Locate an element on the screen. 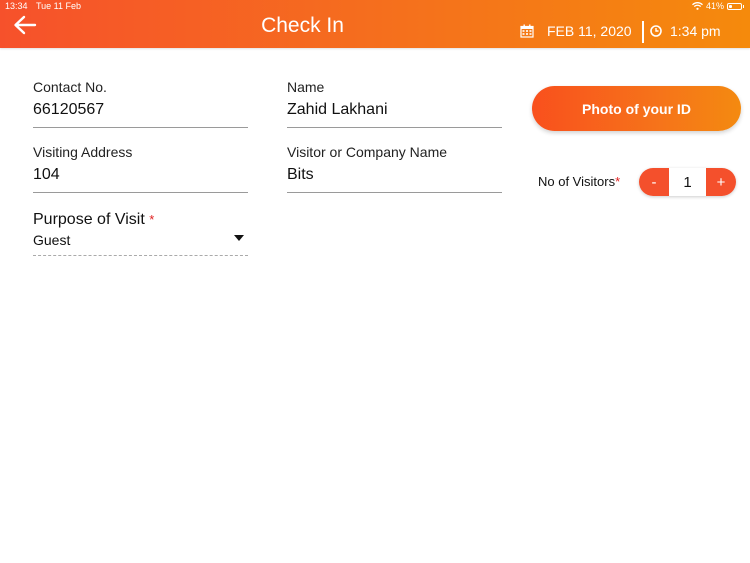 The image size is (750, 563). visitors-count: 1 is located at coordinates (687, 182).